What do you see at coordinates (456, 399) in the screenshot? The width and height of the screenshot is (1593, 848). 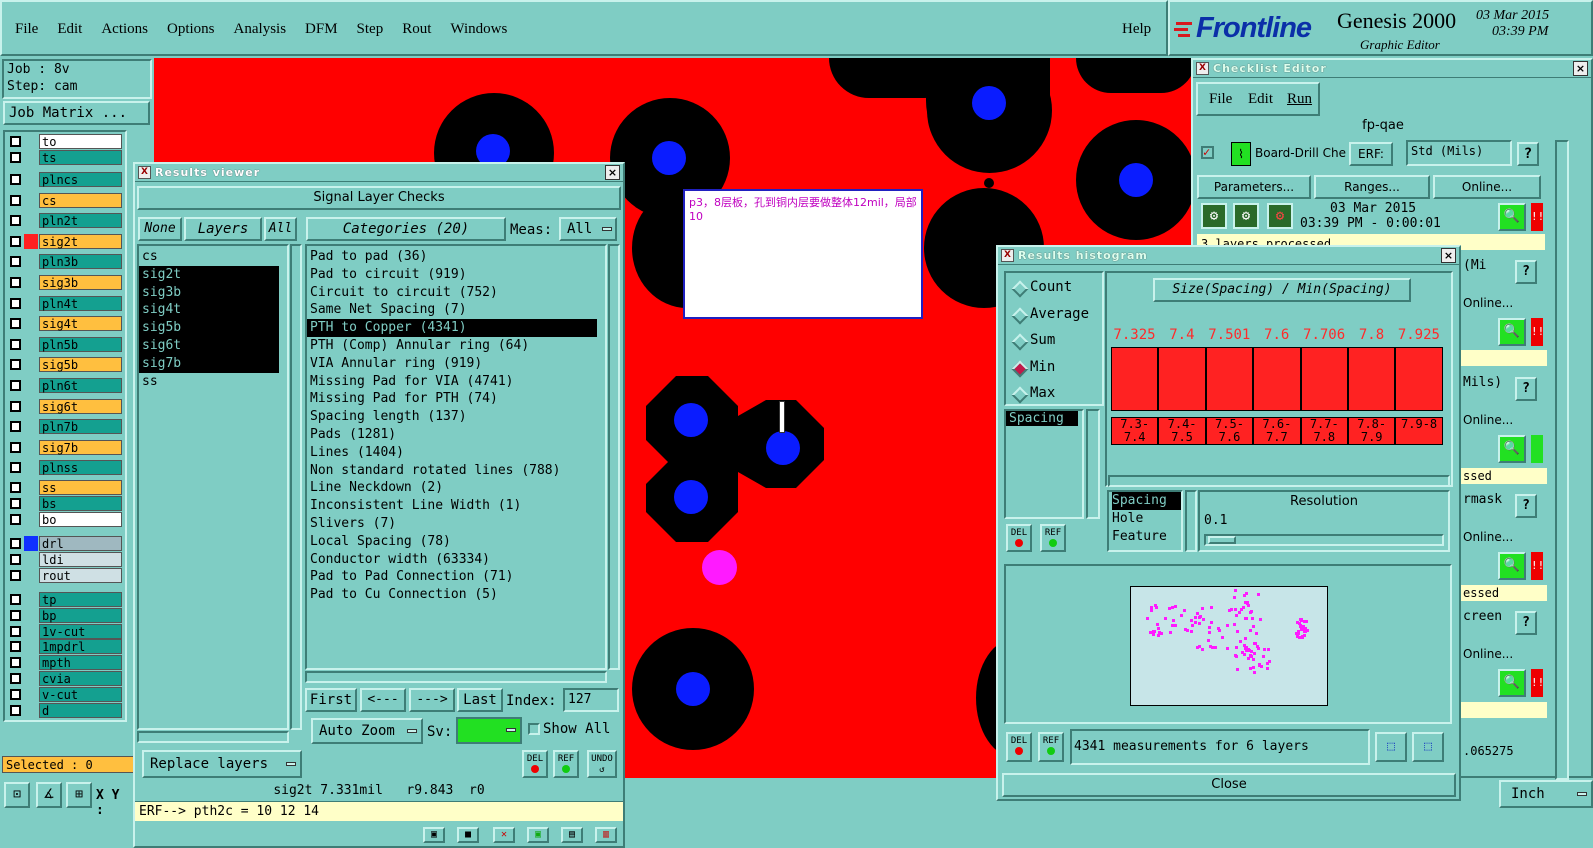 I see `rv-category-item: Missing Pad for PTH (74)` at bounding box center [456, 399].